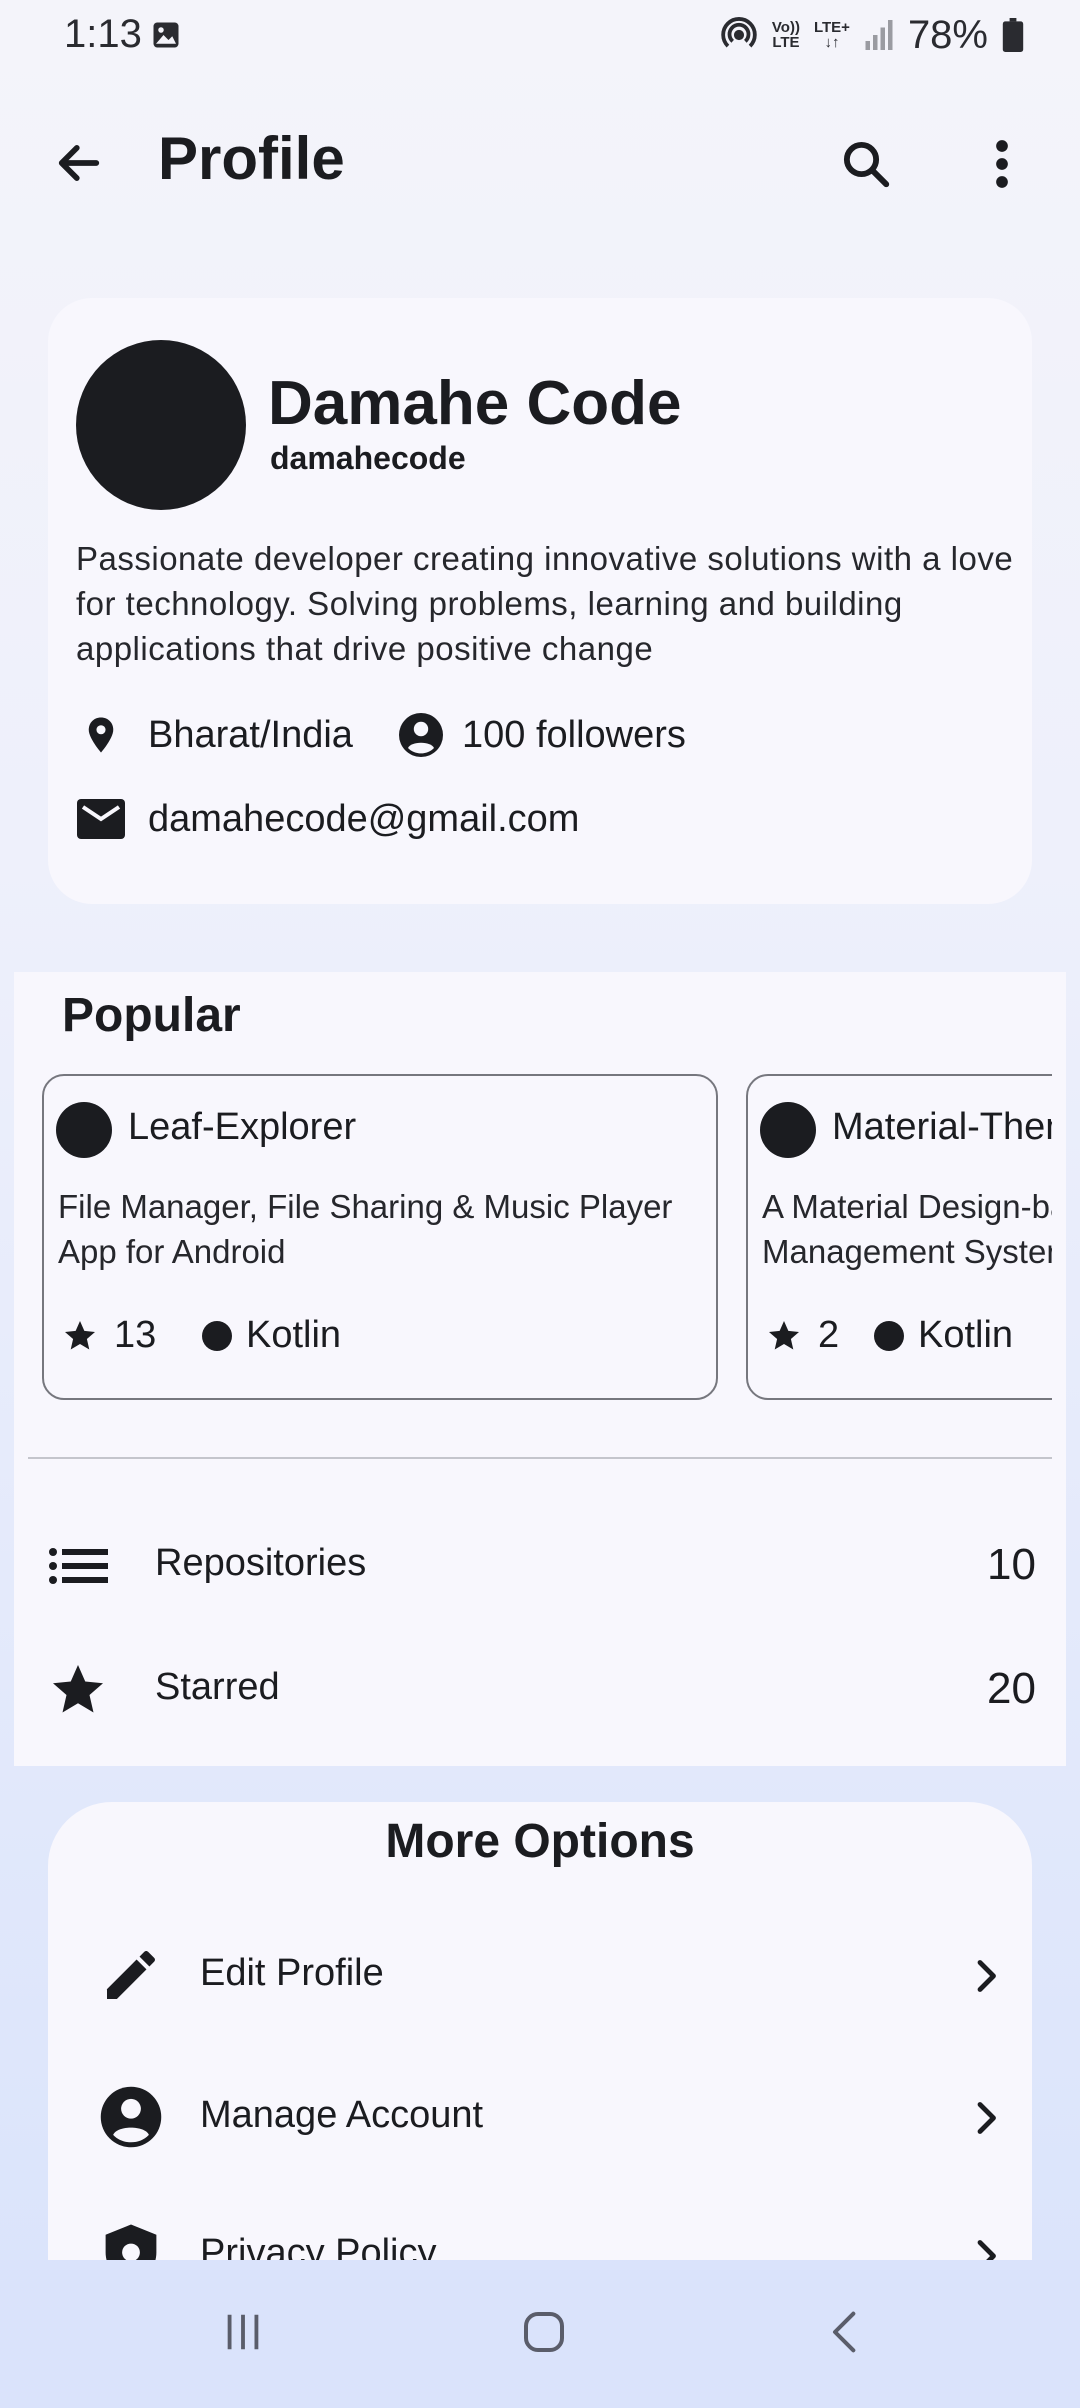 Image resolution: width=1080 pixels, height=2408 pixels. I want to click on back-arrow-icon, so click(79, 163).